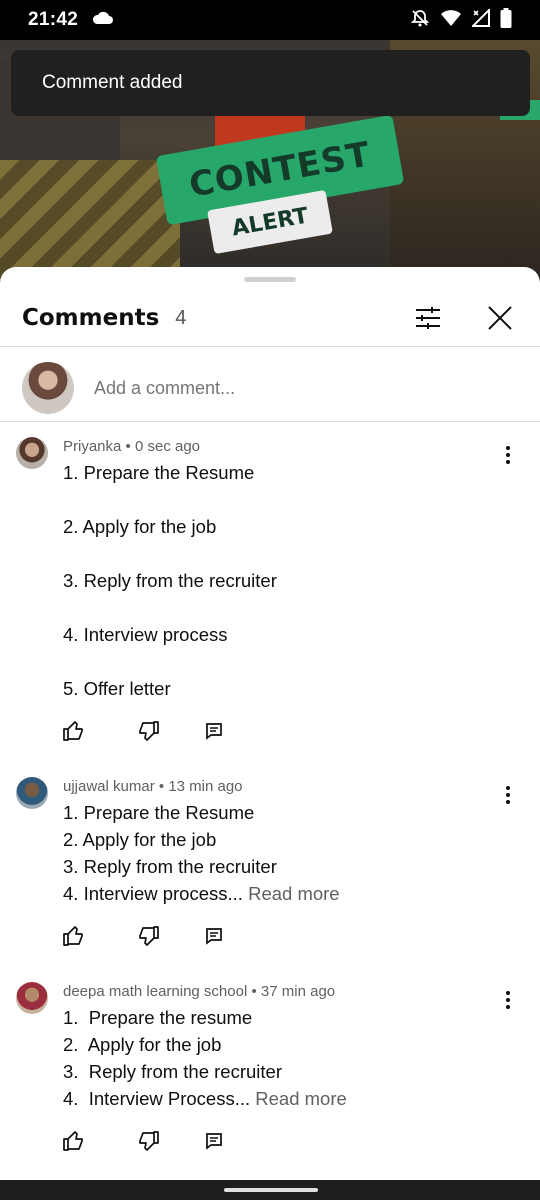 The height and width of the screenshot is (1200, 540). What do you see at coordinates (270, 83) in the screenshot?
I see `toast-notification: Comment added` at bounding box center [270, 83].